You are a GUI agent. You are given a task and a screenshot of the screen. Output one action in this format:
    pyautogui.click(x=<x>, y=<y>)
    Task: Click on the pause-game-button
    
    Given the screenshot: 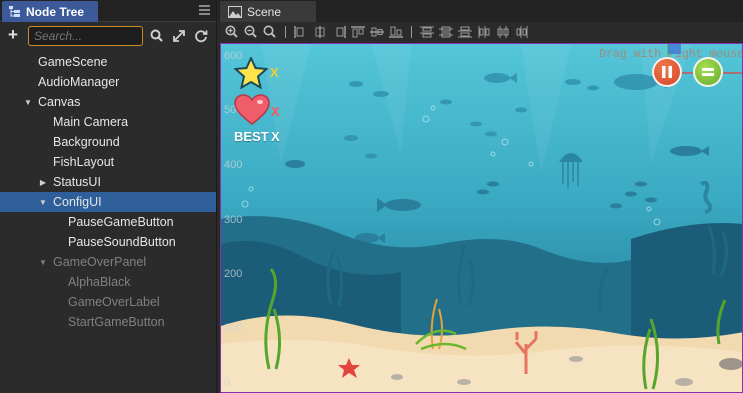 What is the action you would take?
    pyautogui.click(x=667, y=72)
    